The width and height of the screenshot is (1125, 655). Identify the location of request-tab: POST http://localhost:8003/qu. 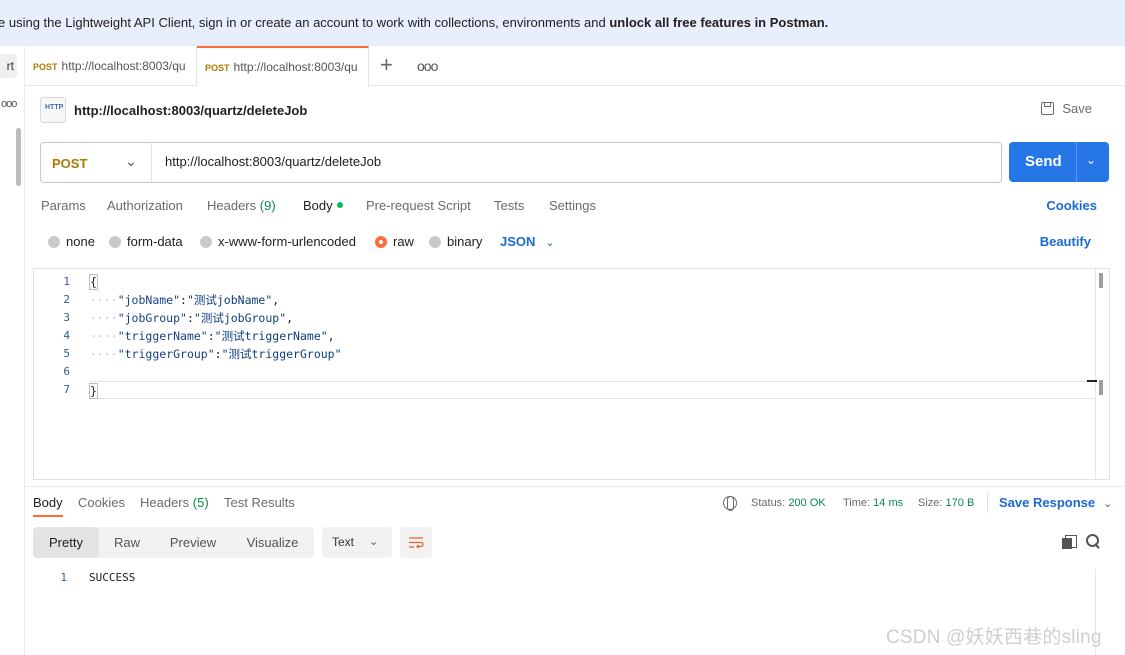
(111, 66).